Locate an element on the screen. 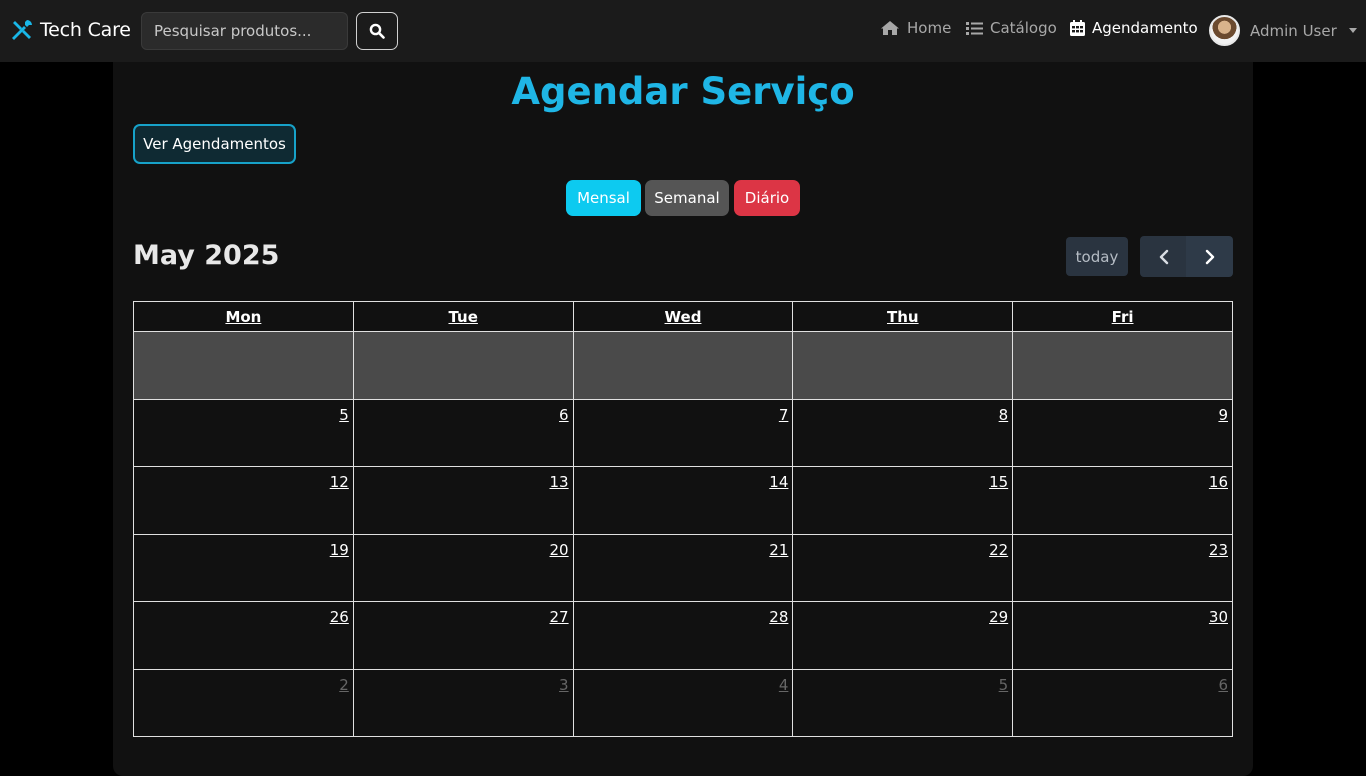  day-cell: 20 is located at coordinates (463, 567).